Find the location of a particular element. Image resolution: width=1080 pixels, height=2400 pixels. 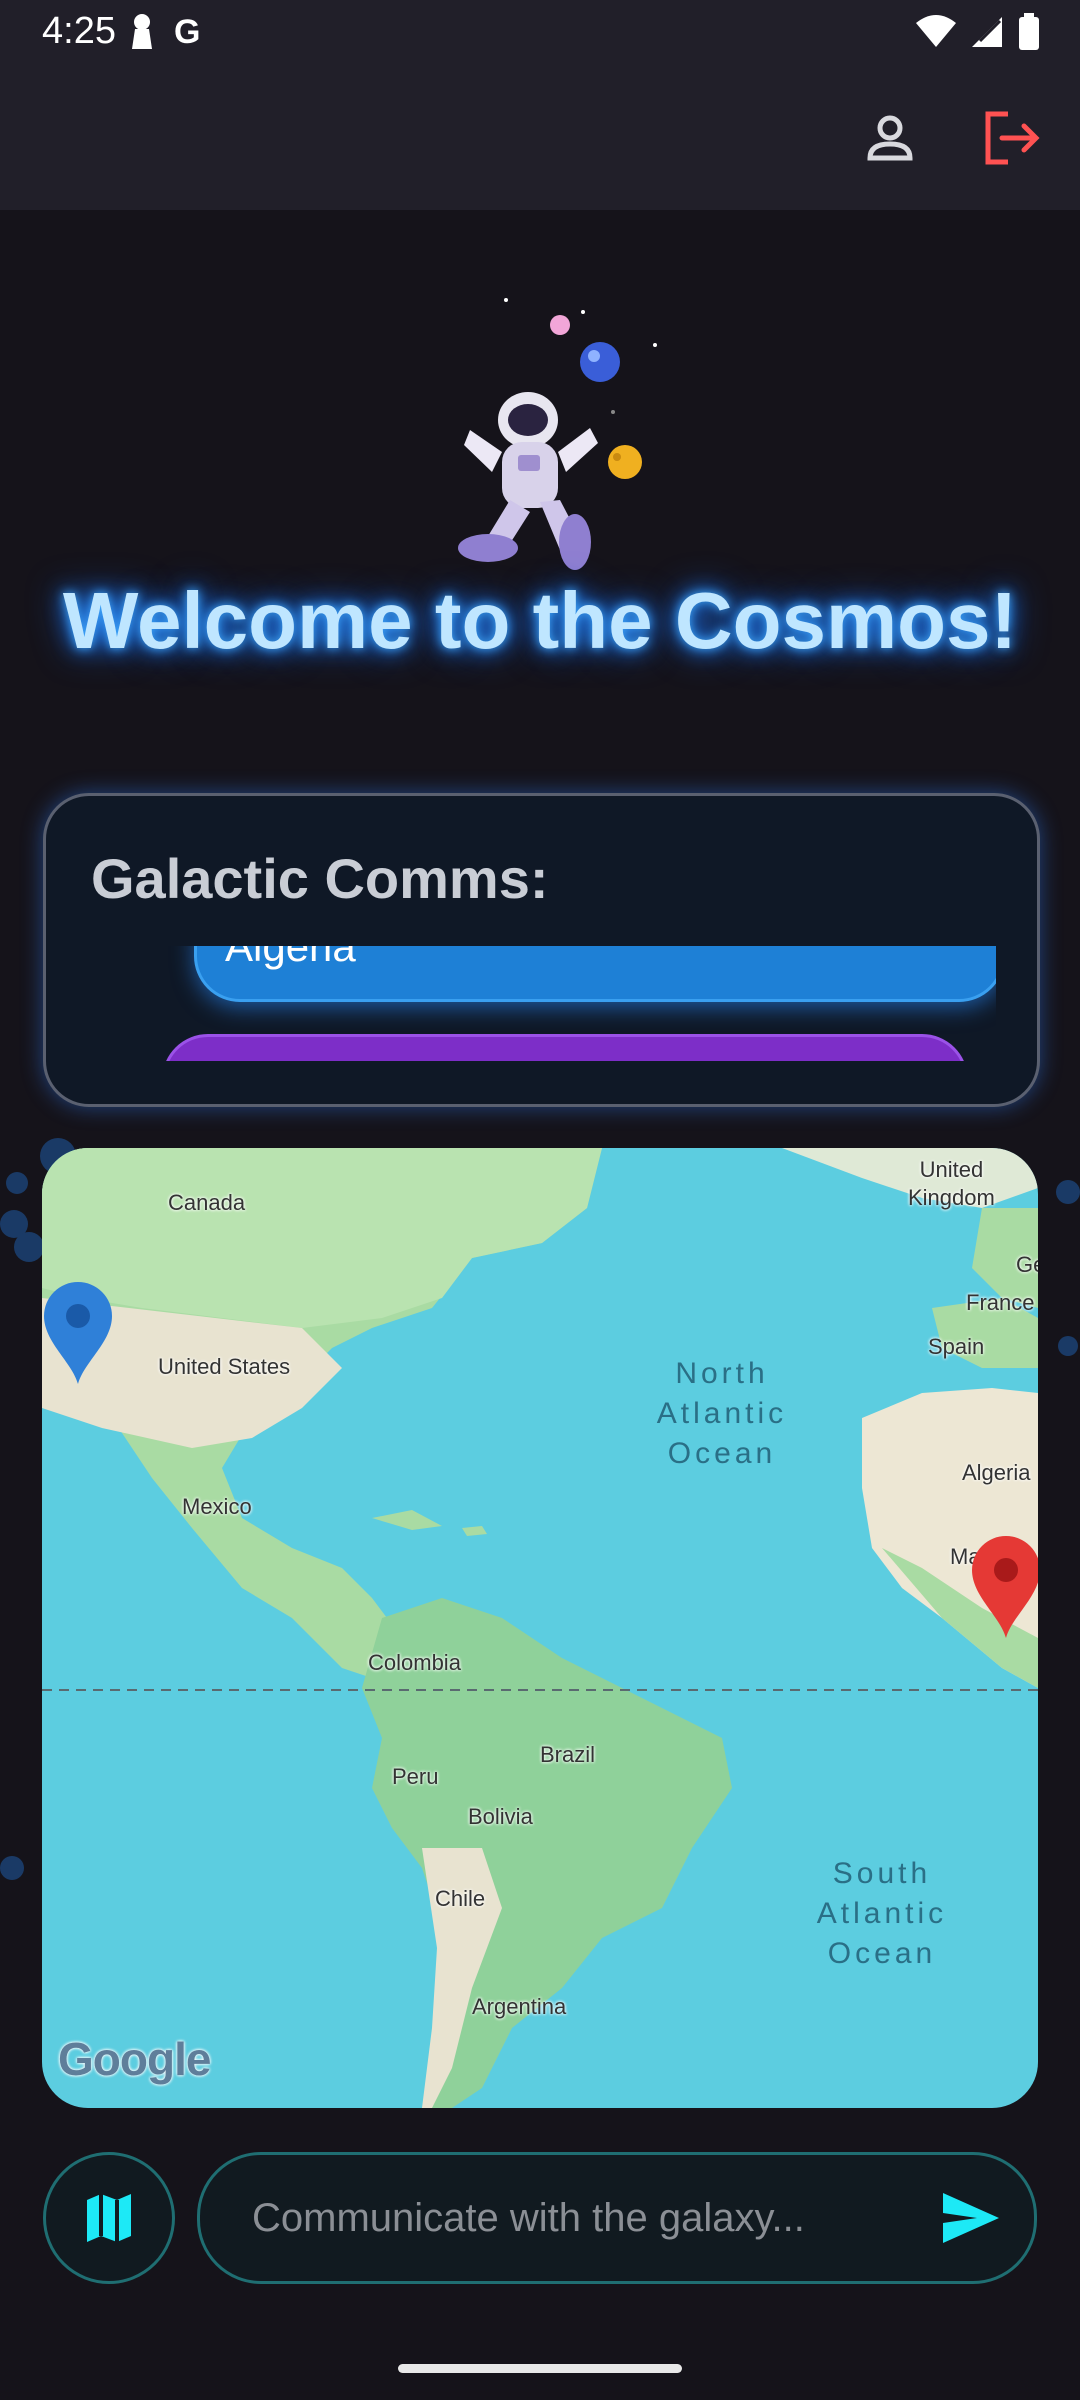

send-icon is located at coordinates (971, 2218).